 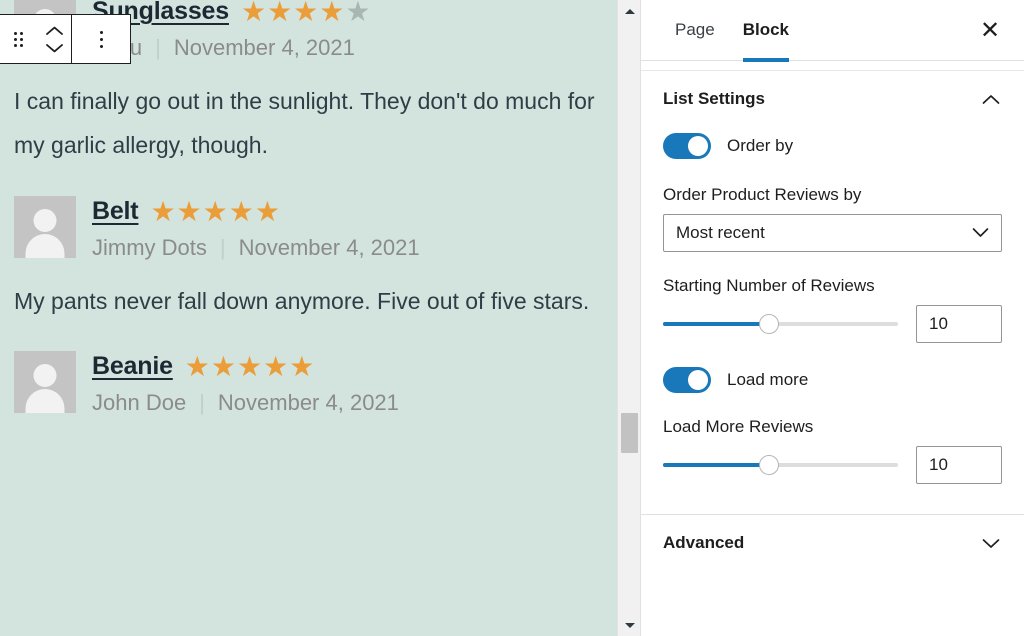 What do you see at coordinates (704, 542) in the screenshot?
I see `panel-title-advanced: Advanced` at bounding box center [704, 542].